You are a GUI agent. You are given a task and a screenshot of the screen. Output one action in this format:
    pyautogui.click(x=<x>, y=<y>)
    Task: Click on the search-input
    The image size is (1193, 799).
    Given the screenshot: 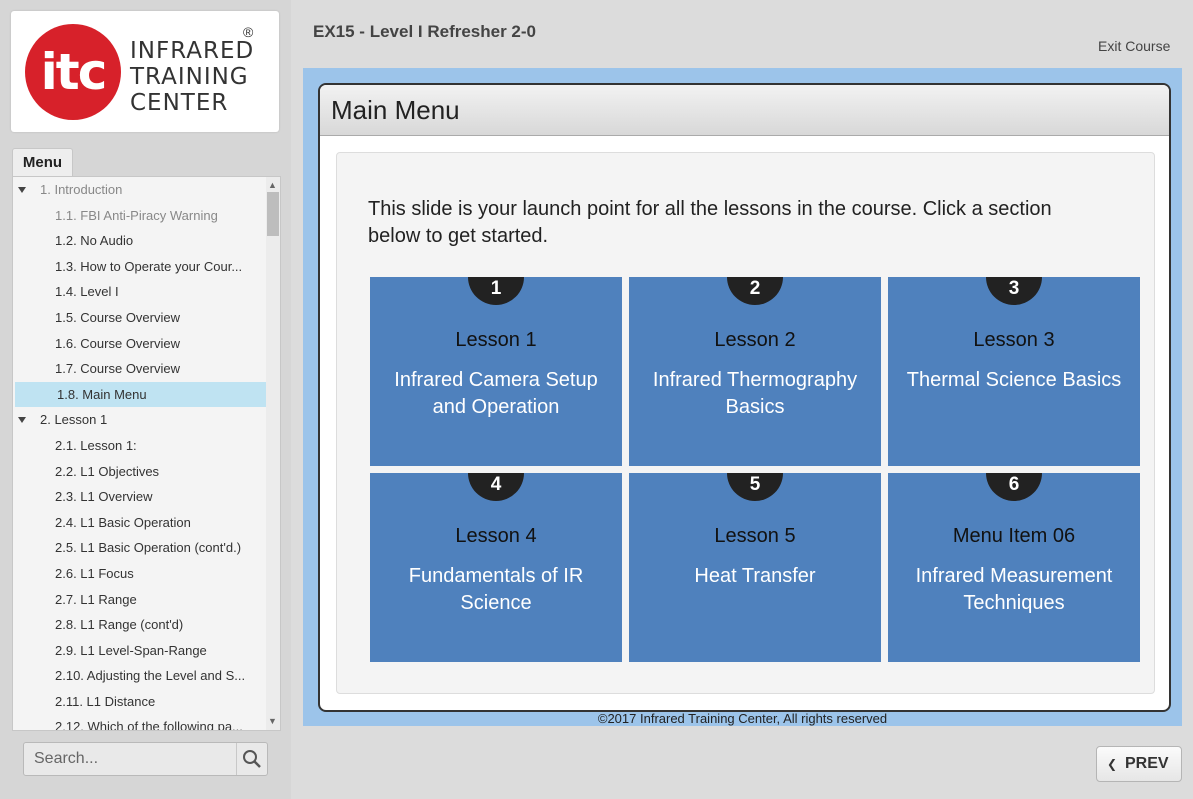 What is the action you would take?
    pyautogui.click(x=134, y=759)
    